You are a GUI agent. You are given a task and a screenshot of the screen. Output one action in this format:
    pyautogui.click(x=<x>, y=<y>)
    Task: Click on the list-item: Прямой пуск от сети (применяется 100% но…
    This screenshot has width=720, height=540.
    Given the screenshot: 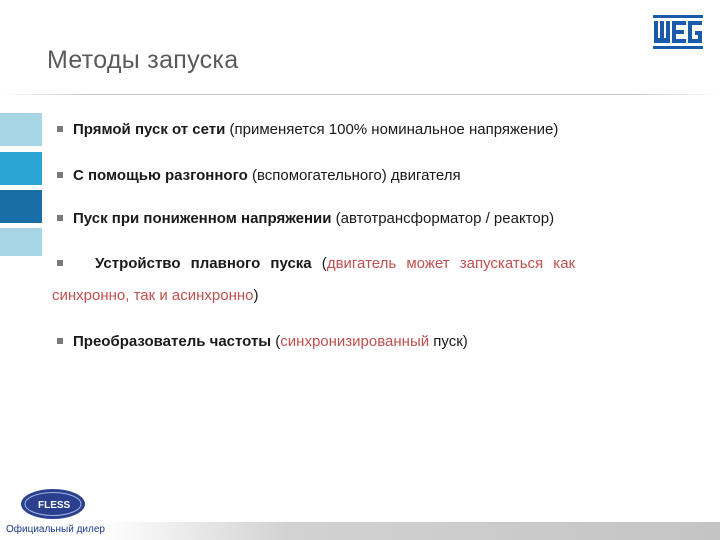 What is the action you would take?
    pyautogui.click(x=307, y=129)
    